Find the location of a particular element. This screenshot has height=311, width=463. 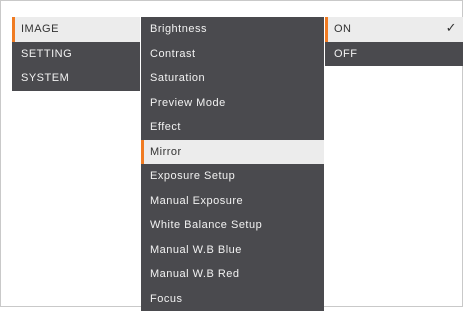

submenu-item-label: Preview Mode is located at coordinates (188, 103).